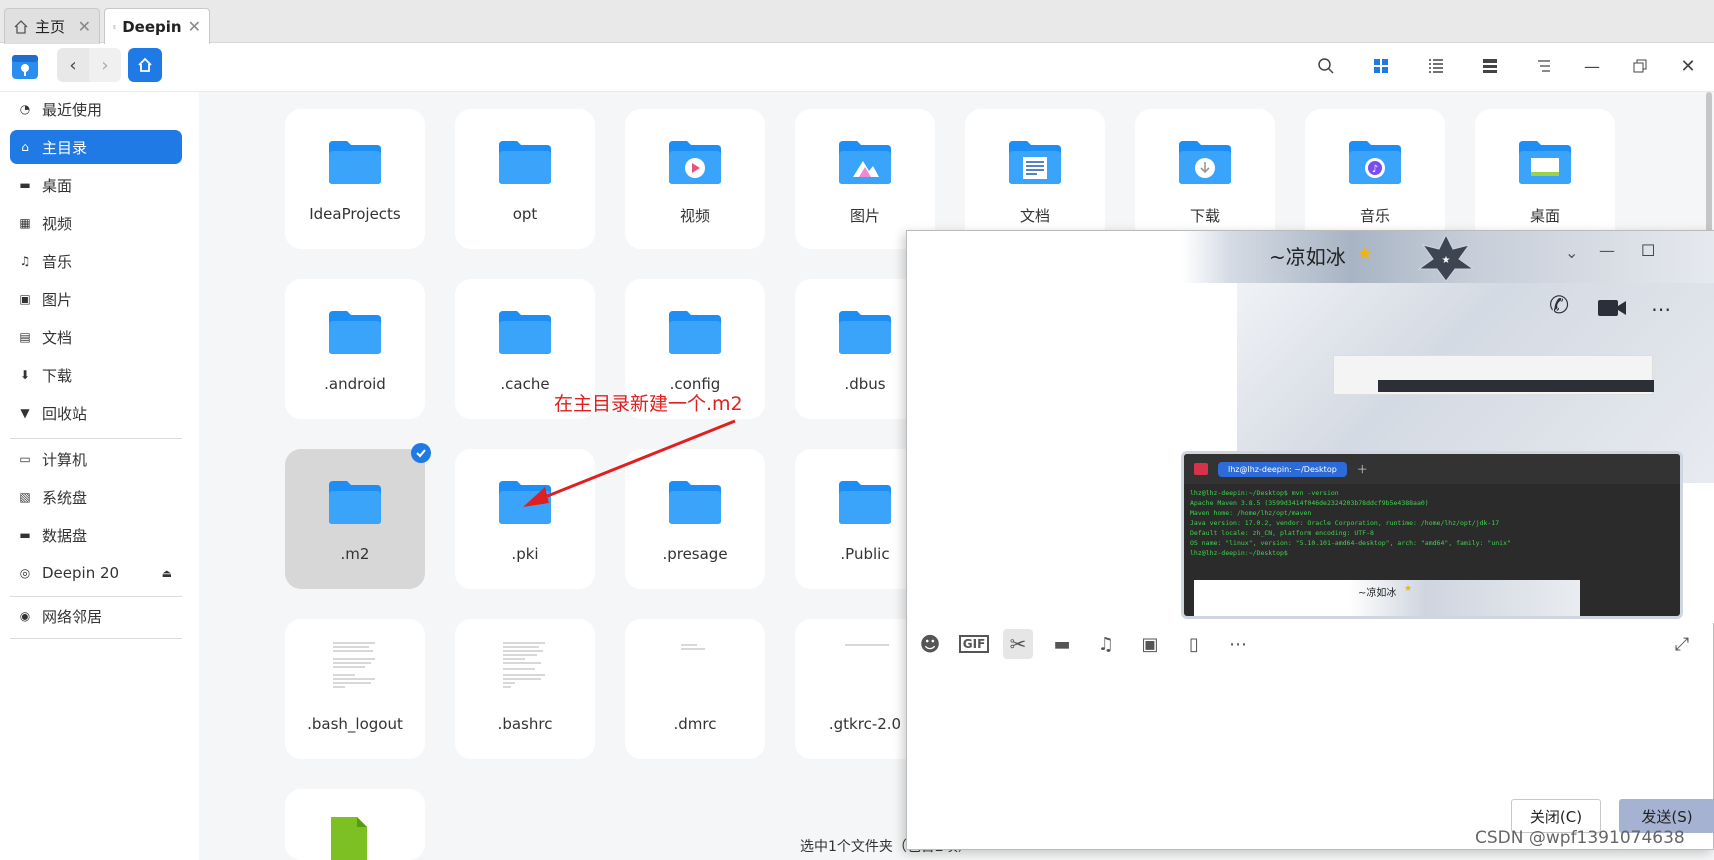 Image resolution: width=1714 pixels, height=860 pixels. What do you see at coordinates (1544, 66) in the screenshot?
I see `menu-button` at bounding box center [1544, 66].